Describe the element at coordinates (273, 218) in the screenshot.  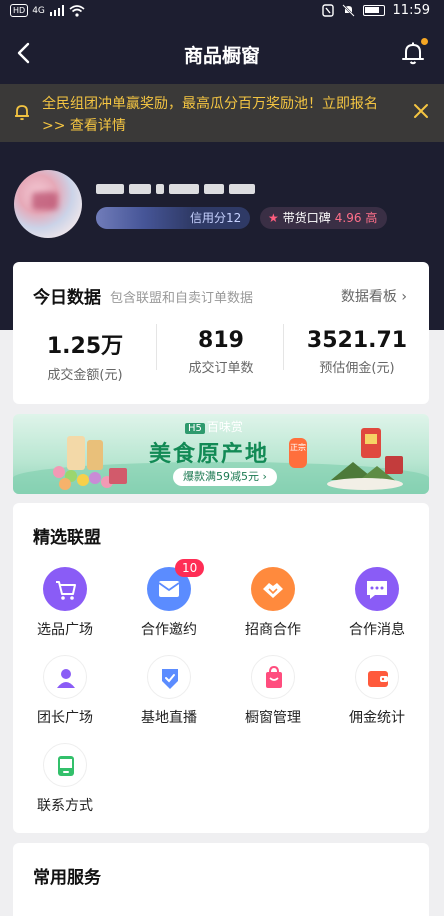
I see `star-icon: ★` at that location.